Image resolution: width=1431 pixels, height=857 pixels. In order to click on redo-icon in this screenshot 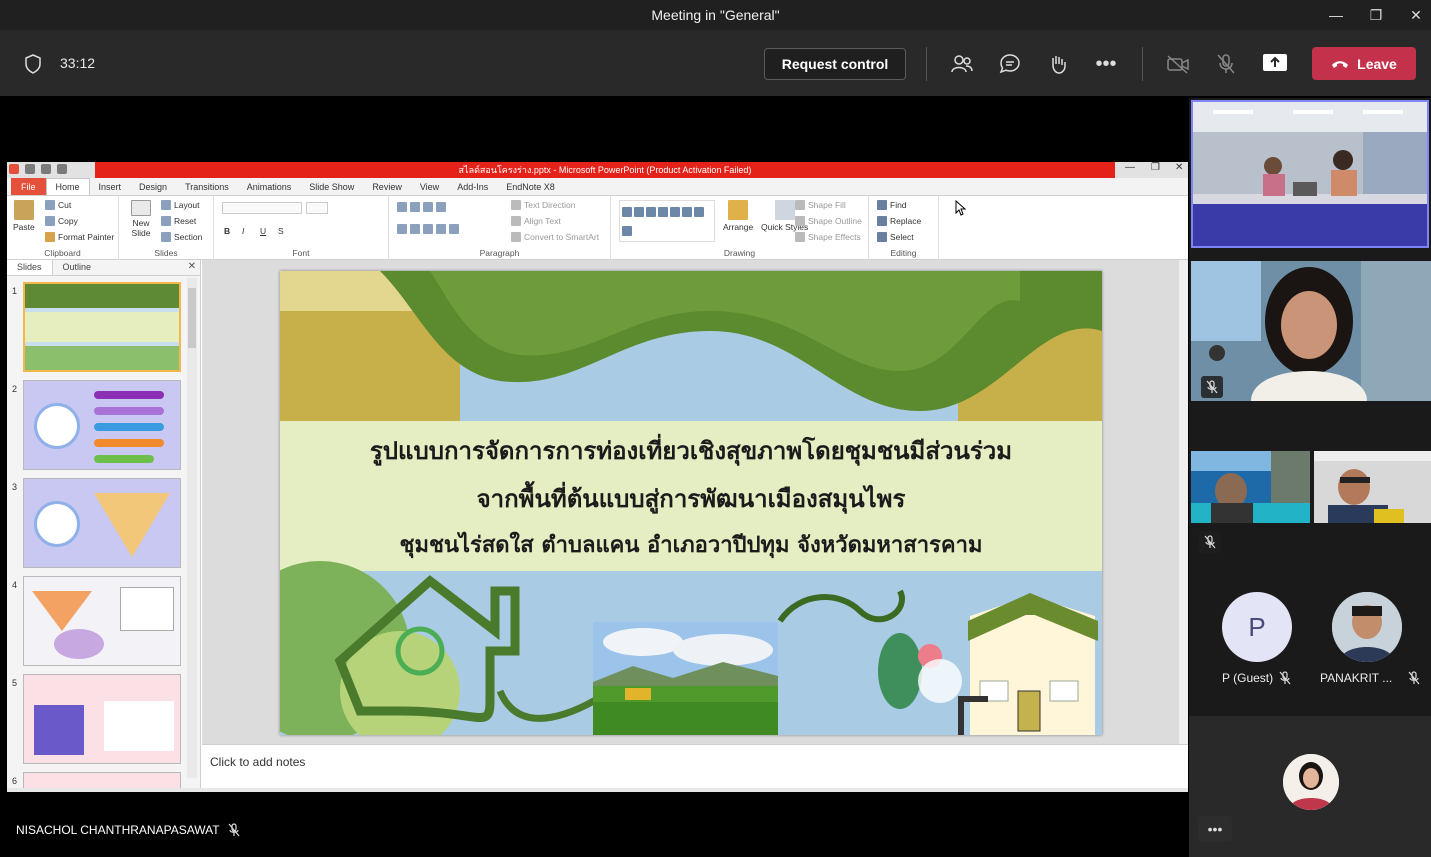, I will do `click(62, 169)`.